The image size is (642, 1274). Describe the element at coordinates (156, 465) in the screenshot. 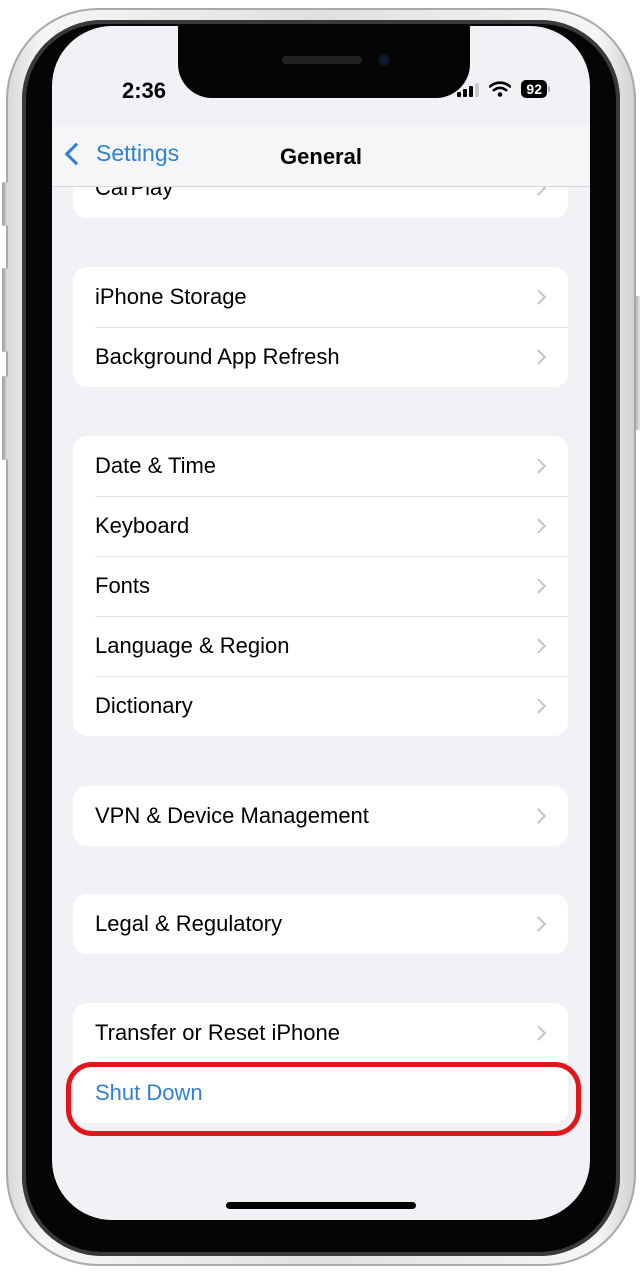

I see `row-label: Date & Time` at that location.